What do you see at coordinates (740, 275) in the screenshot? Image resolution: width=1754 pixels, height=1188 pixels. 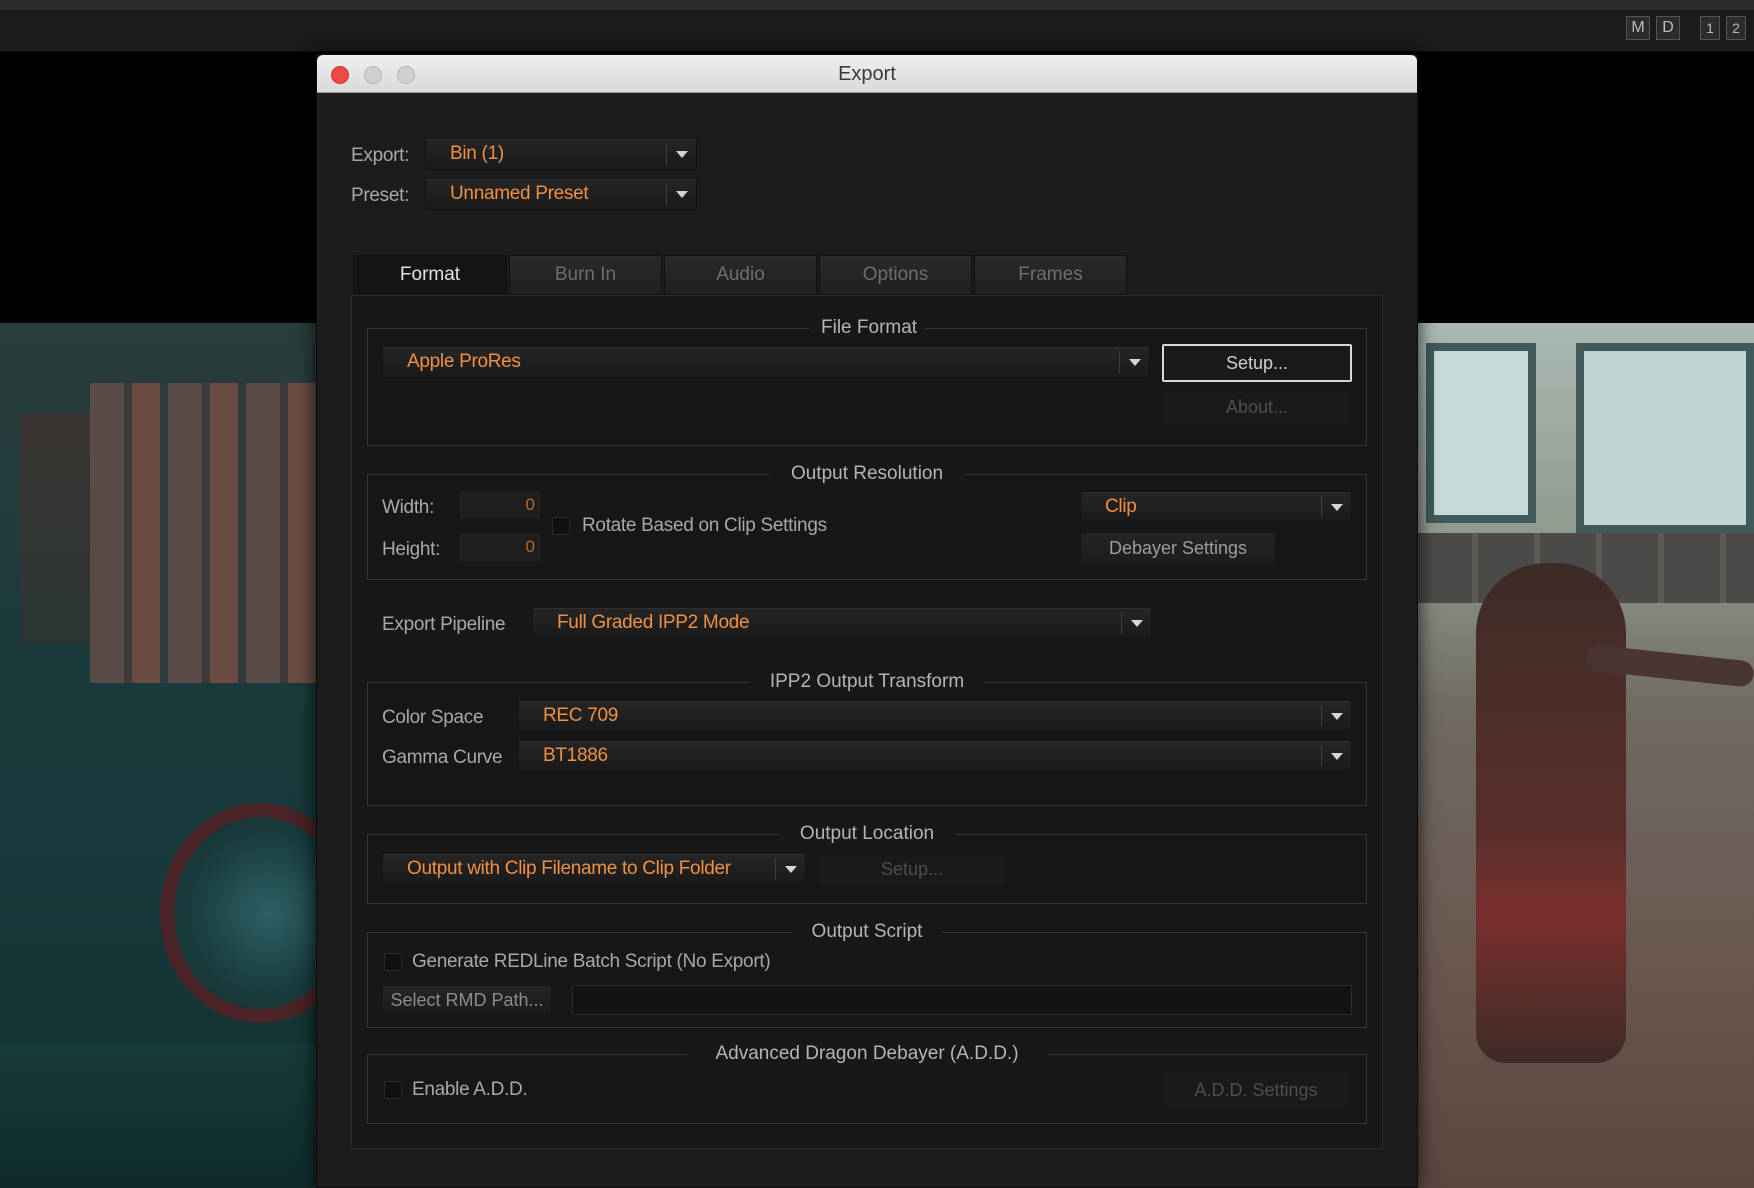 I see `tab-audio: Audio` at bounding box center [740, 275].